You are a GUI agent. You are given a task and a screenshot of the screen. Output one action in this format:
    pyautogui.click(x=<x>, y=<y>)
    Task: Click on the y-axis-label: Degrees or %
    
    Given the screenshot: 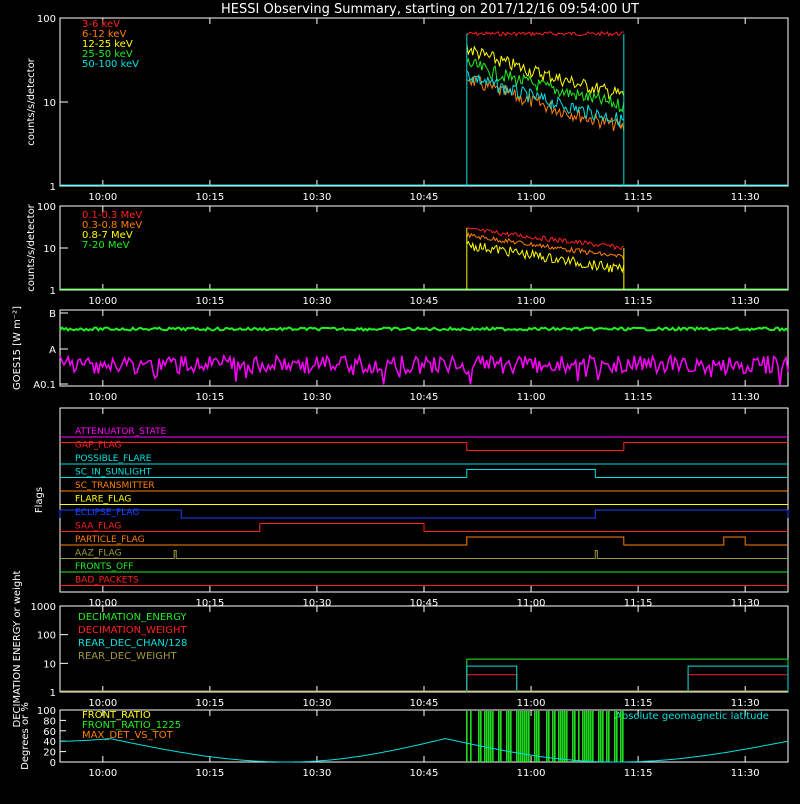 What is the action you would take?
    pyautogui.click(x=25, y=736)
    